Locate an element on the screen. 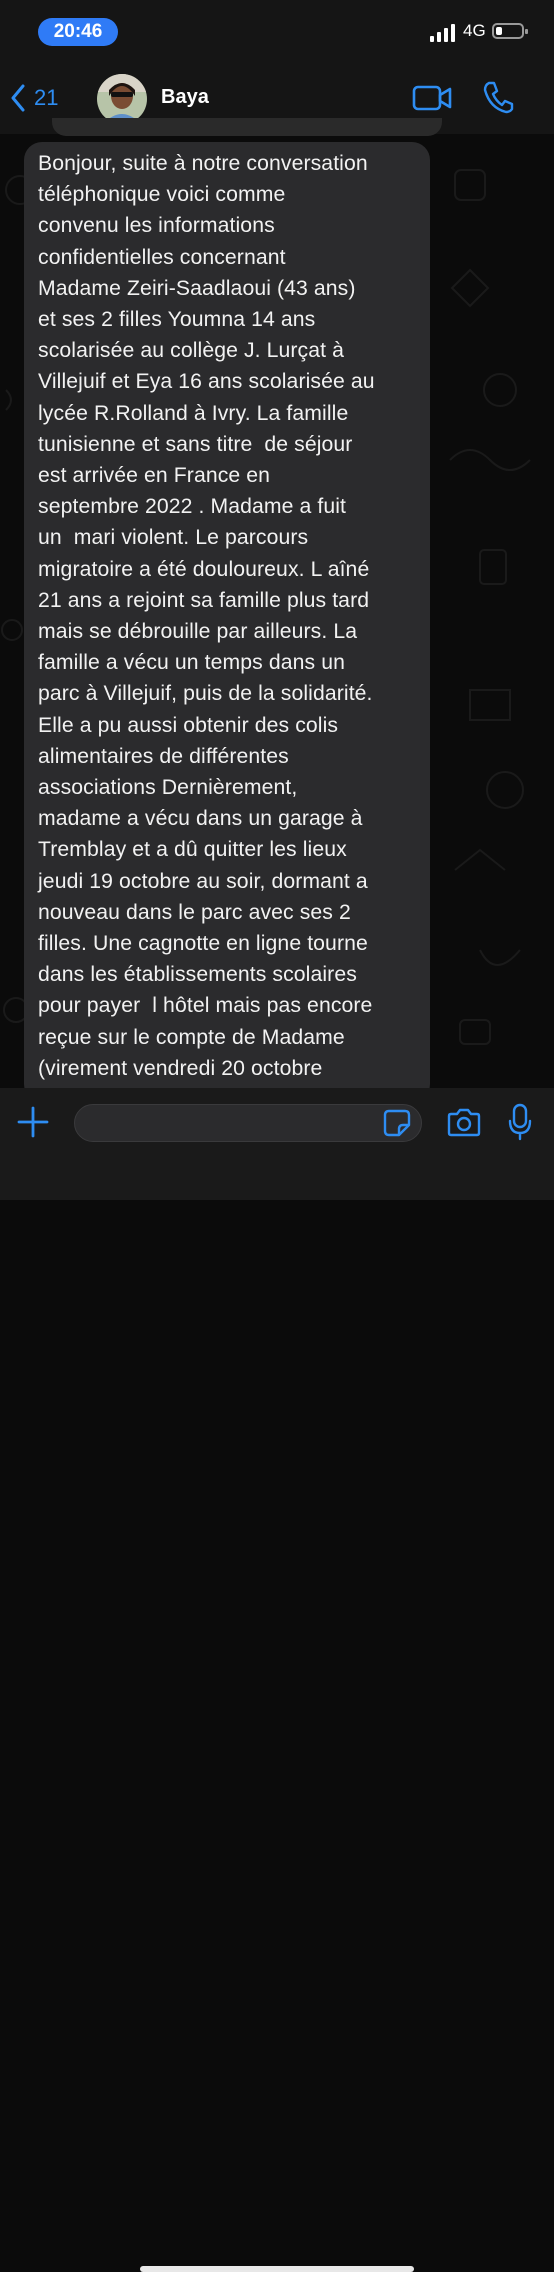 The height and width of the screenshot is (2272, 554). message-line: scolarisée au collège J. Lurçat à is located at coordinates (191, 351).